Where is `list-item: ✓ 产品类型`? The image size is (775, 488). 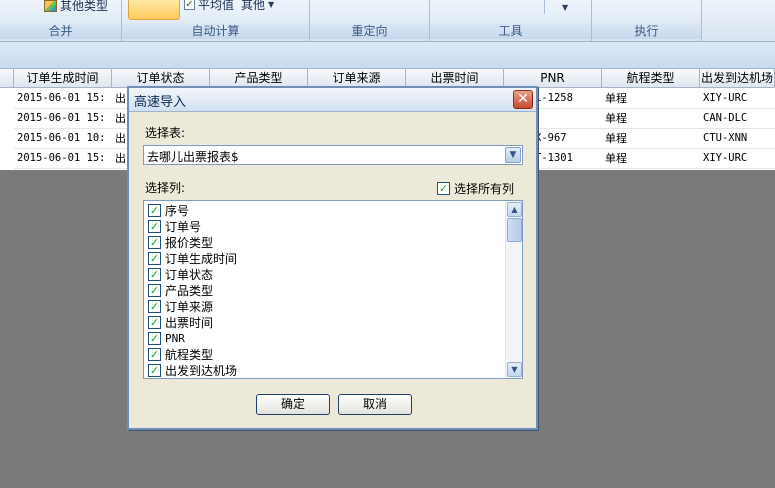
list-item: ✓ 产品类型 is located at coordinates (180, 290).